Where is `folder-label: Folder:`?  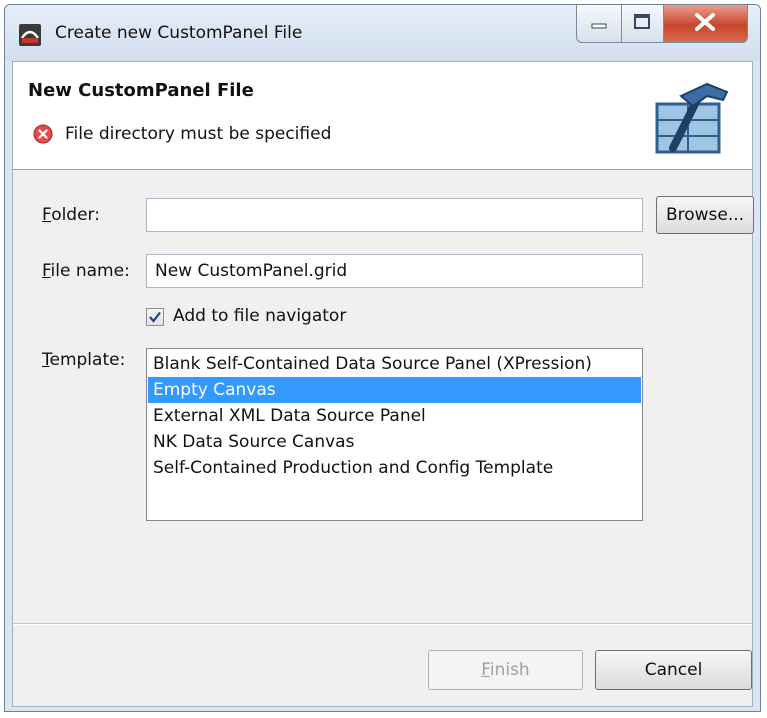 folder-label: Folder: is located at coordinates (71, 215).